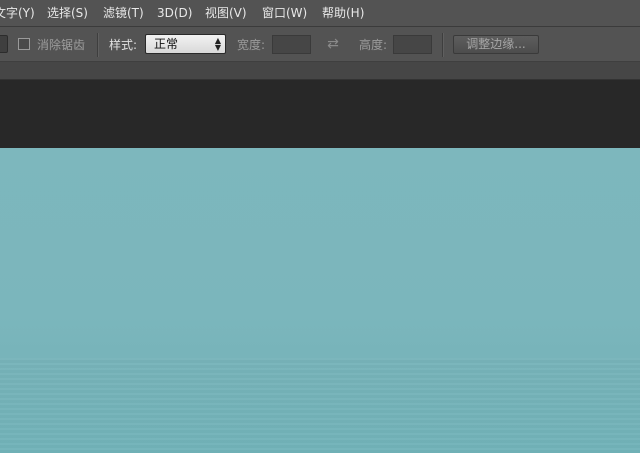 The height and width of the screenshot is (453, 640). I want to click on antialias-checkbox, so click(24, 44).